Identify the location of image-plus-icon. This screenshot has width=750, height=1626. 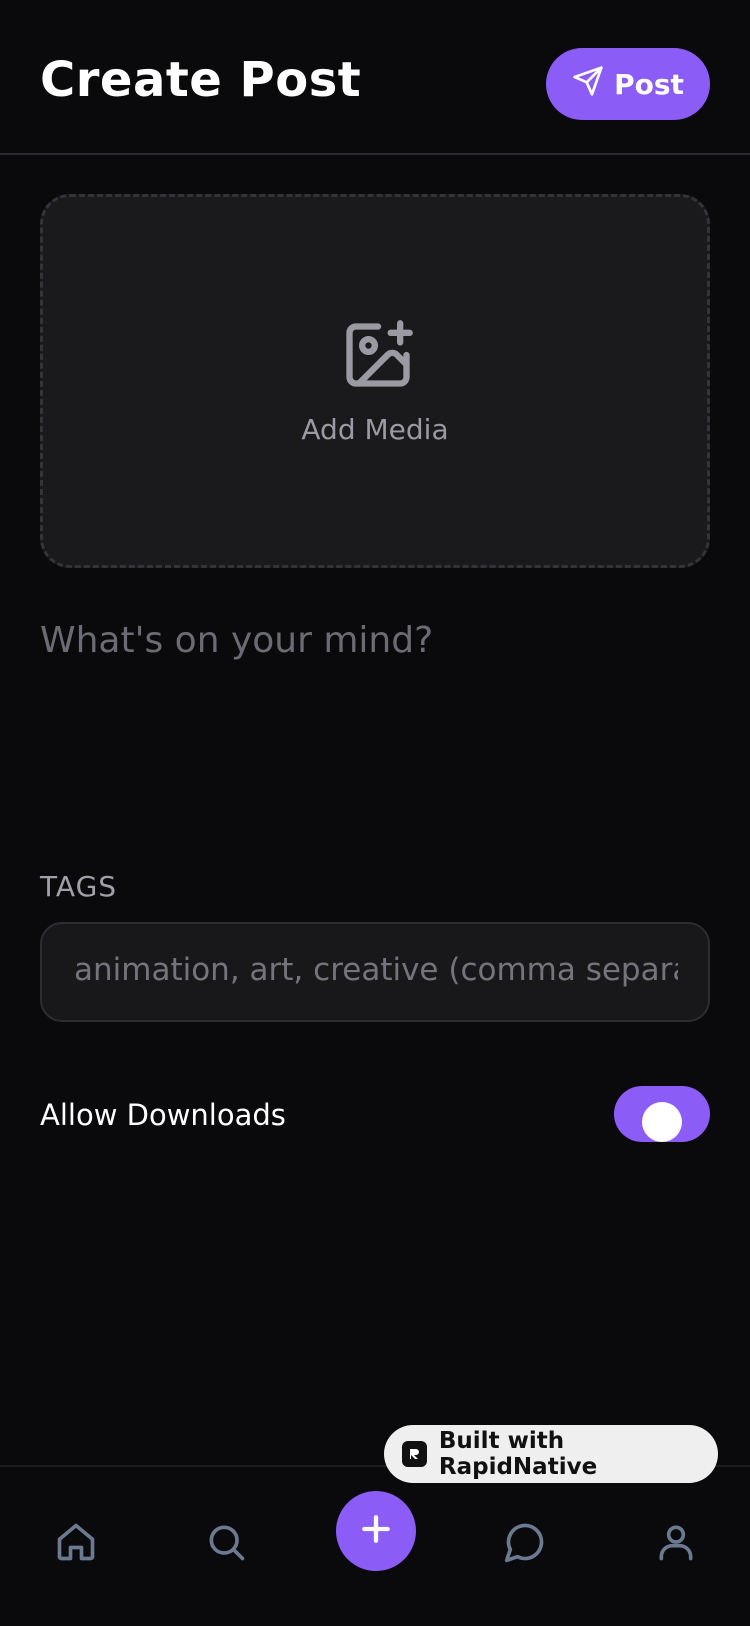
(378, 357).